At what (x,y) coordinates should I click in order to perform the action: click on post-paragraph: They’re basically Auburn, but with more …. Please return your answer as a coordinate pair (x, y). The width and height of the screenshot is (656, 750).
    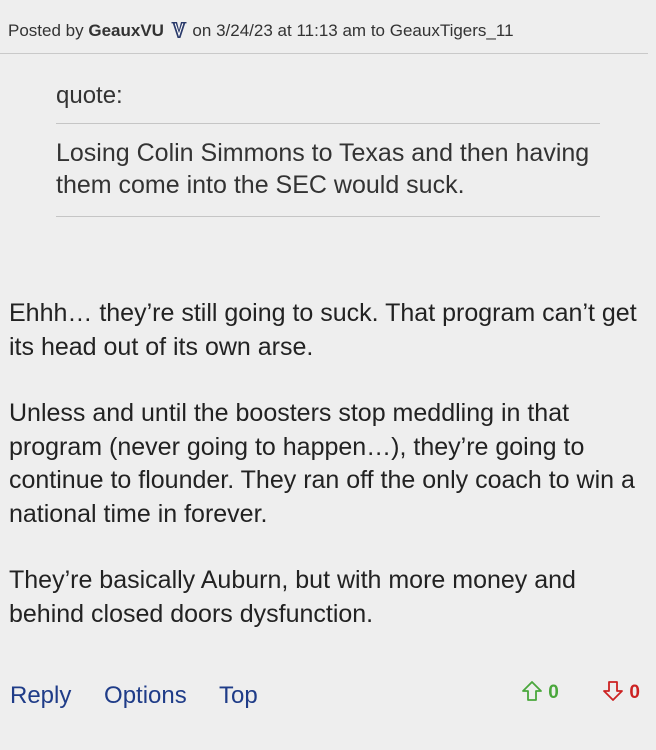
    Looking at the image, I should click on (292, 597).